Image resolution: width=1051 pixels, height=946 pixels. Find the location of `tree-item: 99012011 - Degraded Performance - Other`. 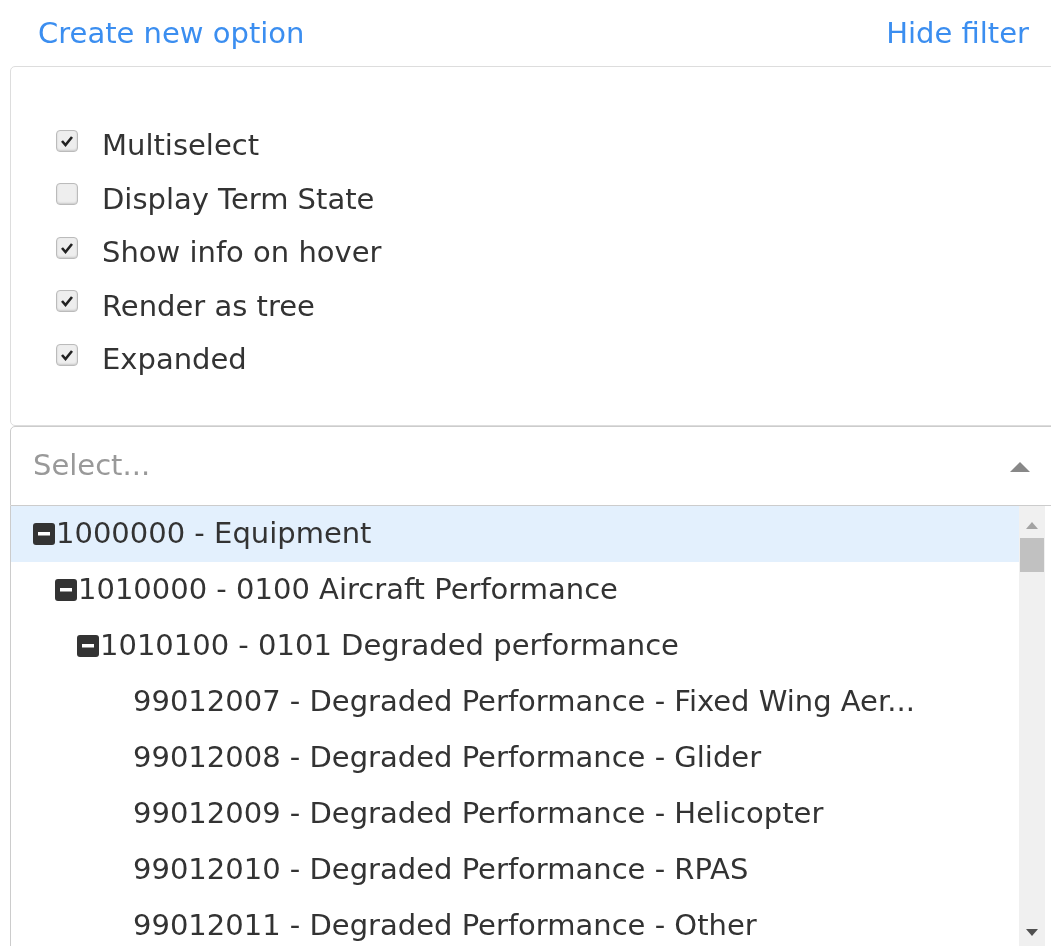

tree-item: 99012011 - Degraded Performance - Other is located at coordinates (515, 922).